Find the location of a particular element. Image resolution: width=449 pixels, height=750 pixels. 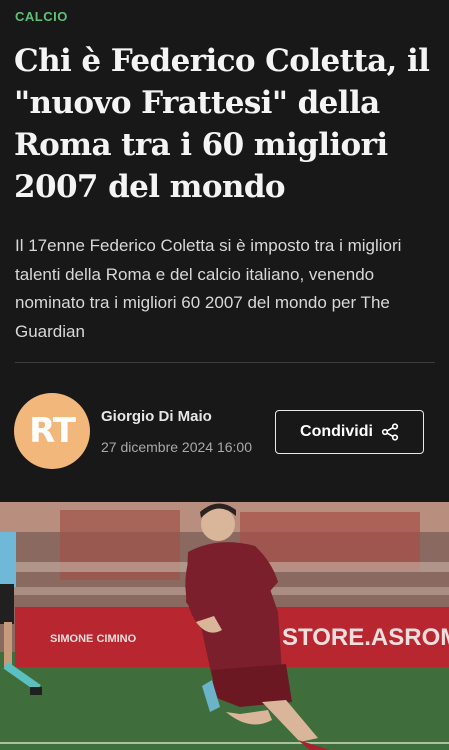

section-tag: CALCIO is located at coordinates (41, 16).